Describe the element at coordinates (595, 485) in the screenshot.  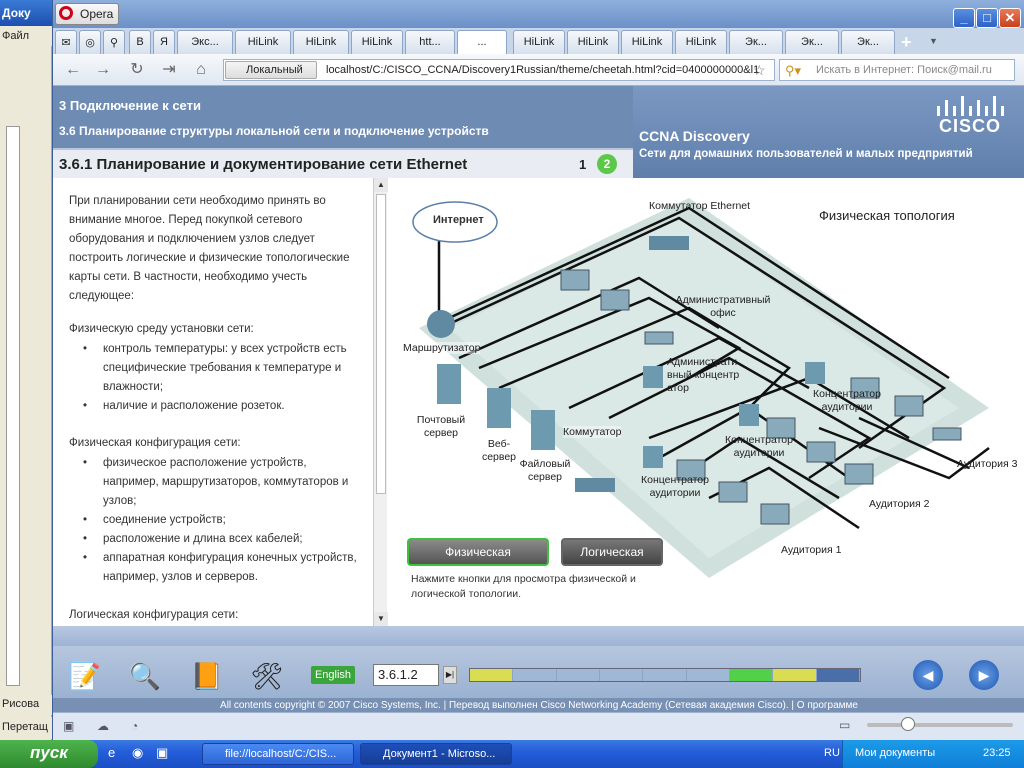
I see `switch-icon` at that location.